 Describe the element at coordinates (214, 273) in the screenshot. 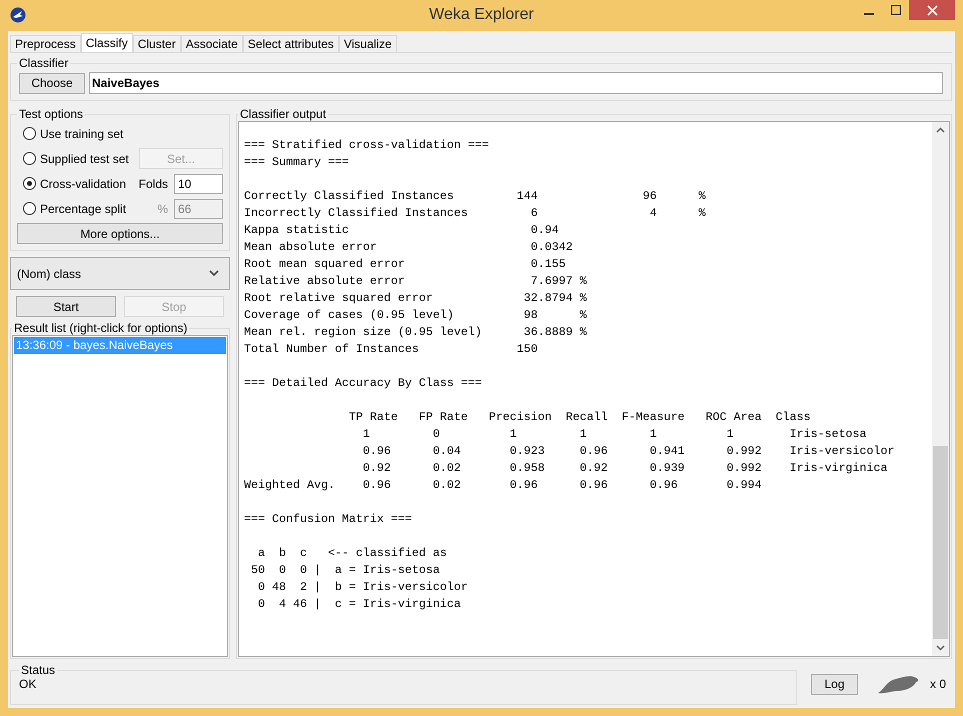

I see `caret-icon` at that location.